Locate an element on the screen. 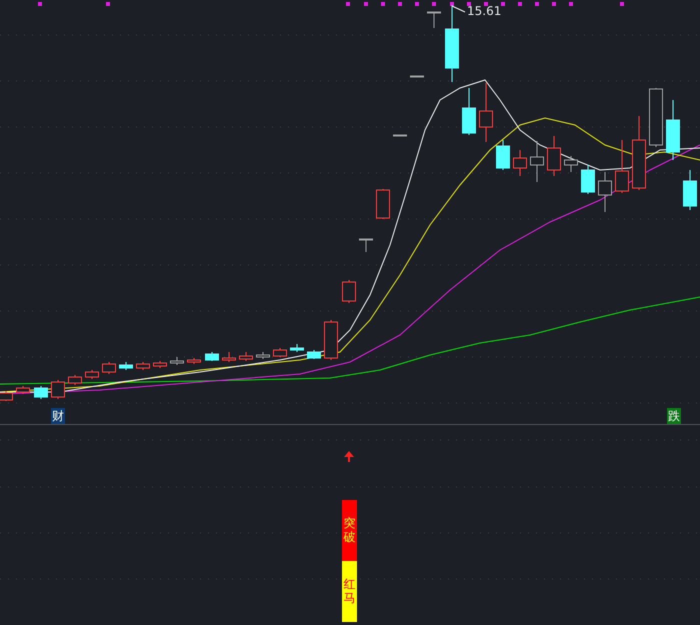 This screenshot has width=700, height=625. signal-marker: 跌 is located at coordinates (674, 416).